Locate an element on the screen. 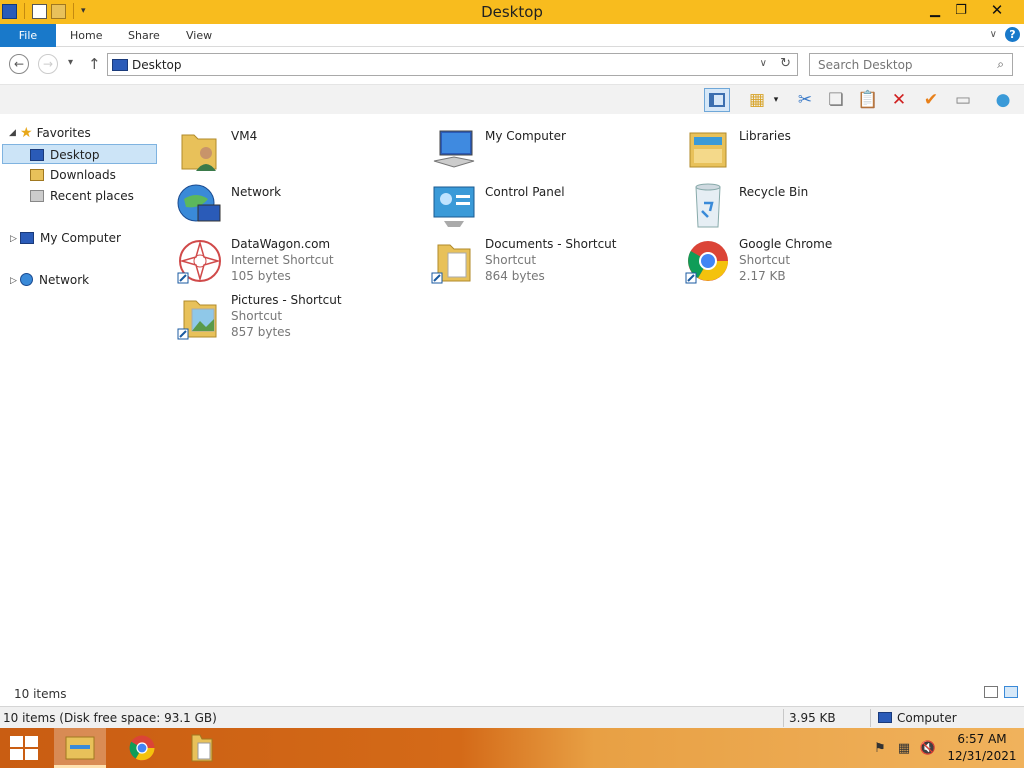 This screenshot has width=1024, height=768. network-status-icon: ▦ is located at coordinates (904, 748).